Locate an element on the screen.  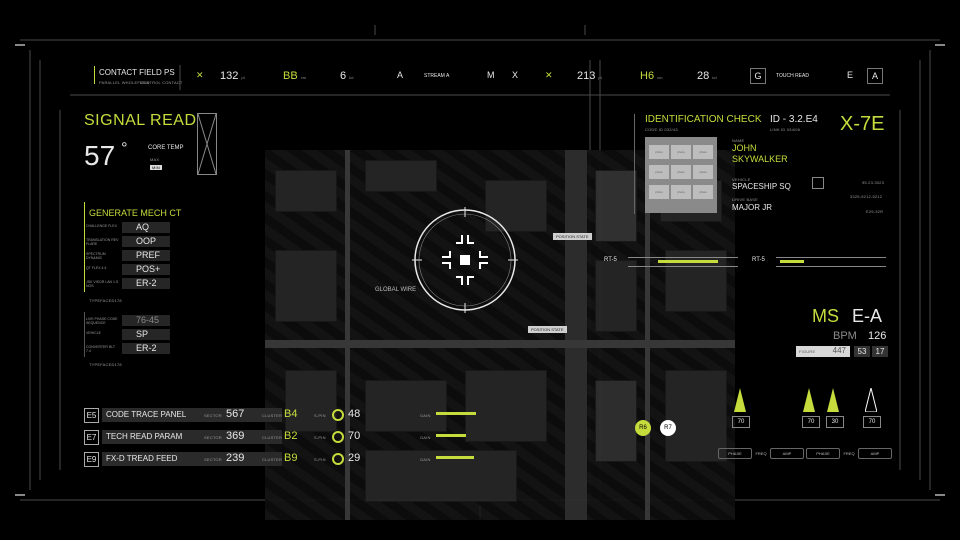
ms-label: MS is located at coordinates (825, 316).